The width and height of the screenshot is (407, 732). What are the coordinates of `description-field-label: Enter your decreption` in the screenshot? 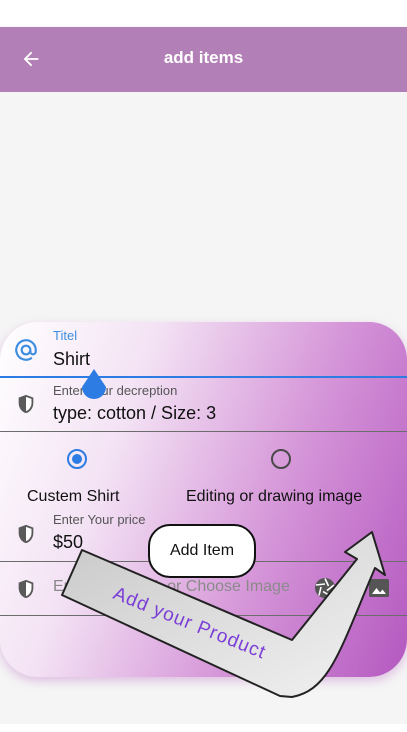 It's located at (115, 390).